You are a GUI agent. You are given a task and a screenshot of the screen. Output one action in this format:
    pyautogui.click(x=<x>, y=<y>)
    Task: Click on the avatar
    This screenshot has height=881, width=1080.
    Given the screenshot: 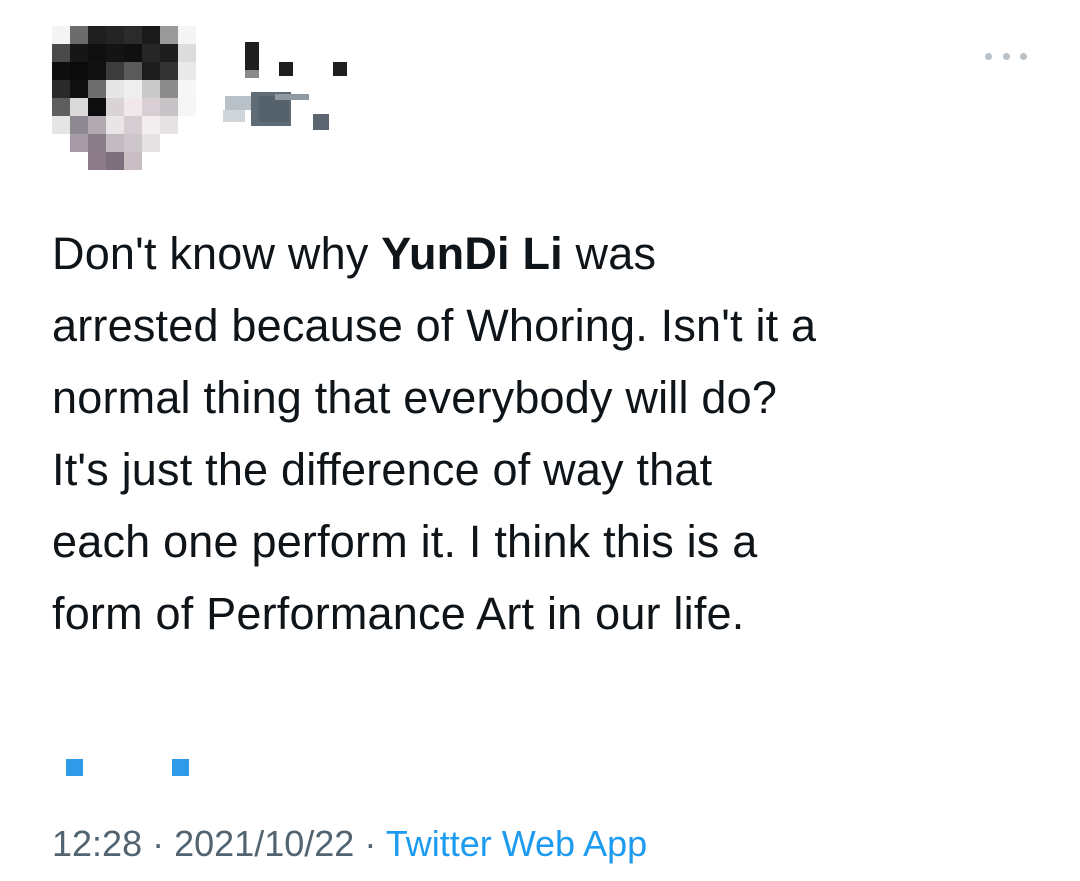 What is the action you would take?
    pyautogui.click(x=124, y=98)
    